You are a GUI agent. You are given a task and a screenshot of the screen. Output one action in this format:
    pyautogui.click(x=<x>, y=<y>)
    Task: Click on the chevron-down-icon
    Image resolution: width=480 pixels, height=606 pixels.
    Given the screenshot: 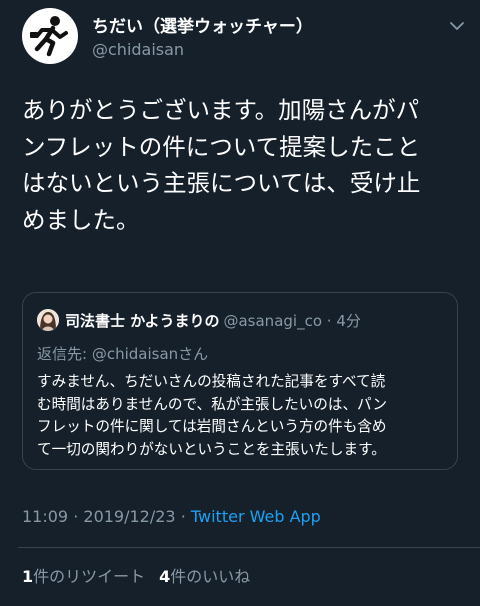 What is the action you would take?
    pyautogui.click(x=457, y=26)
    